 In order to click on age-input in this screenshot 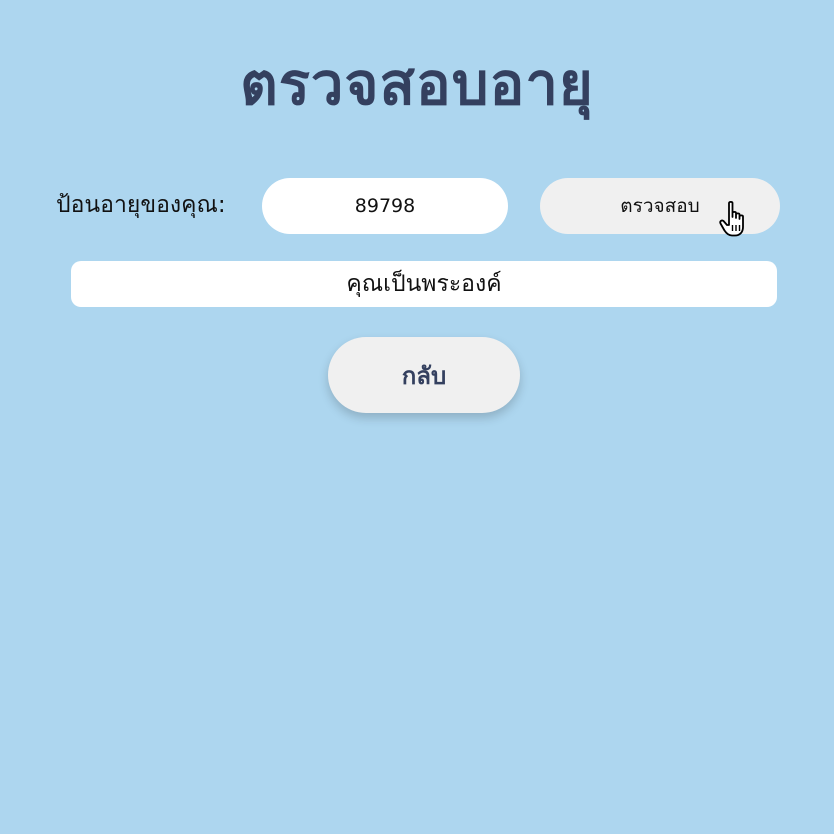, I will do `click(385, 206)`.